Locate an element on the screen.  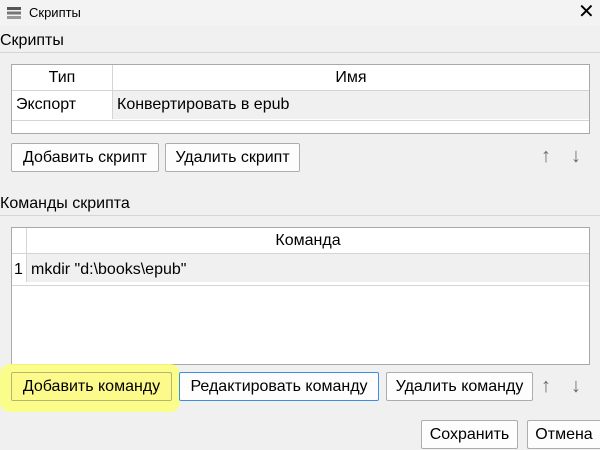
window-title: Скрипты is located at coordinates (55, 12).